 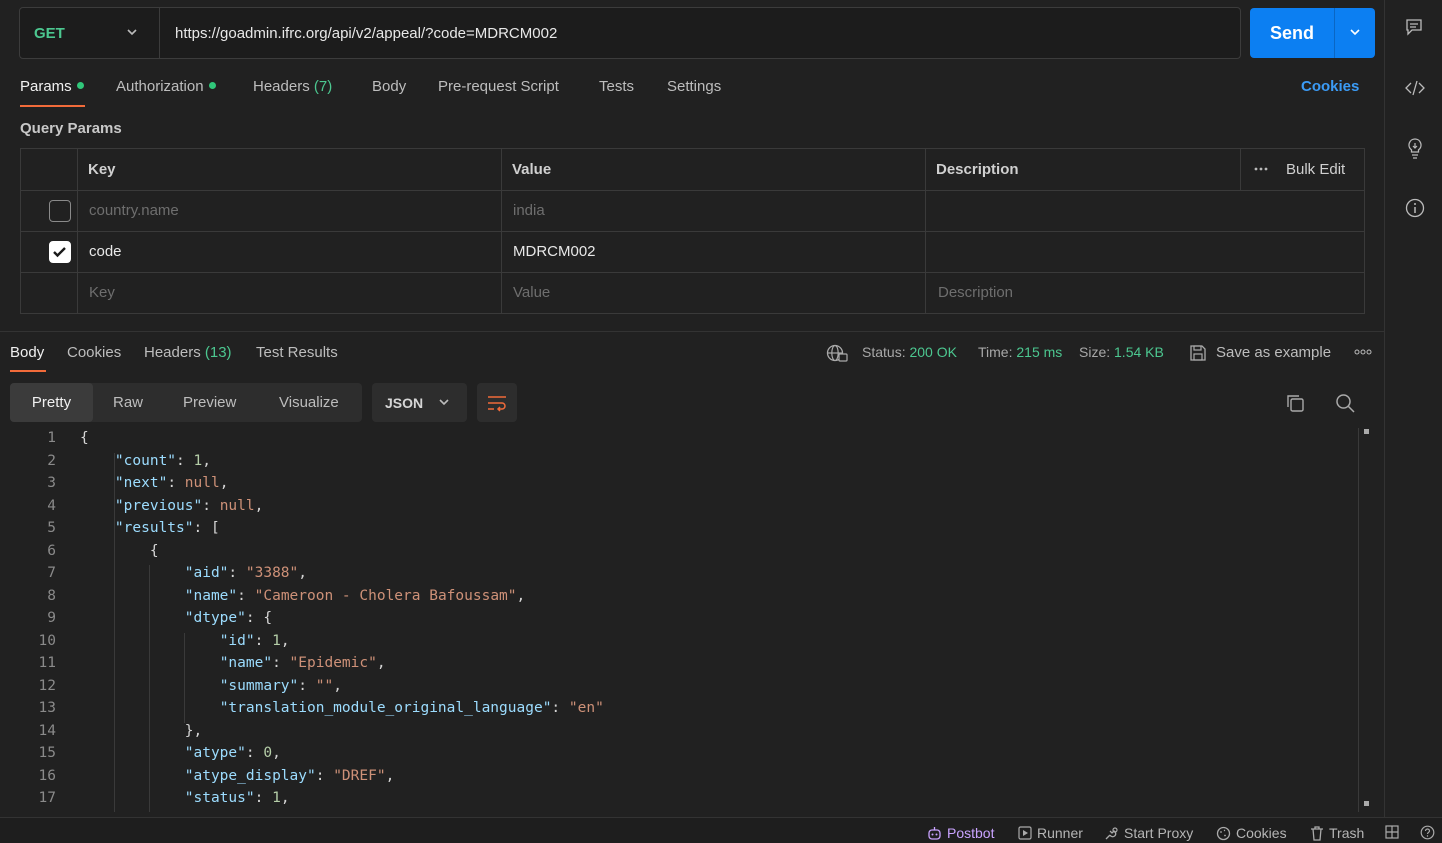 I want to click on postbot-icon, so click(x=934, y=833).